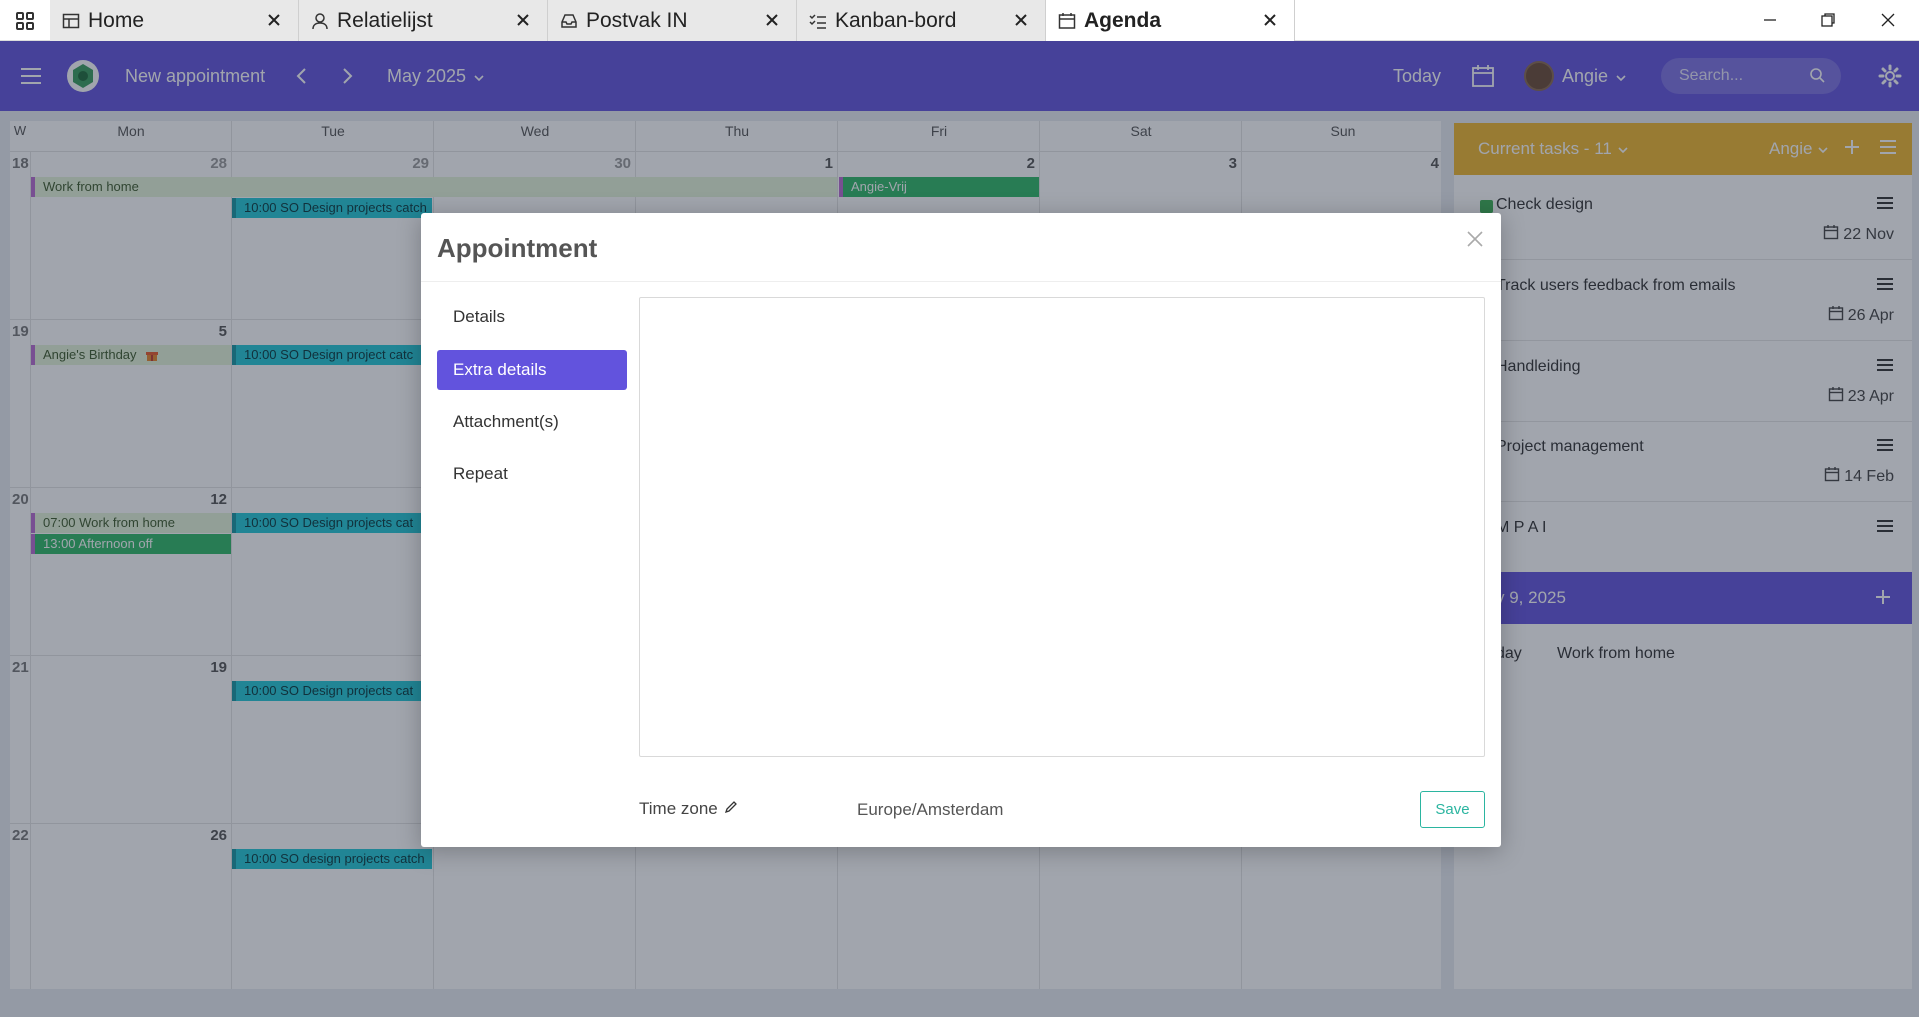 The height and width of the screenshot is (1017, 1919). Describe the element at coordinates (1123, 20) in the screenshot. I see `tab-label: Agenda` at that location.